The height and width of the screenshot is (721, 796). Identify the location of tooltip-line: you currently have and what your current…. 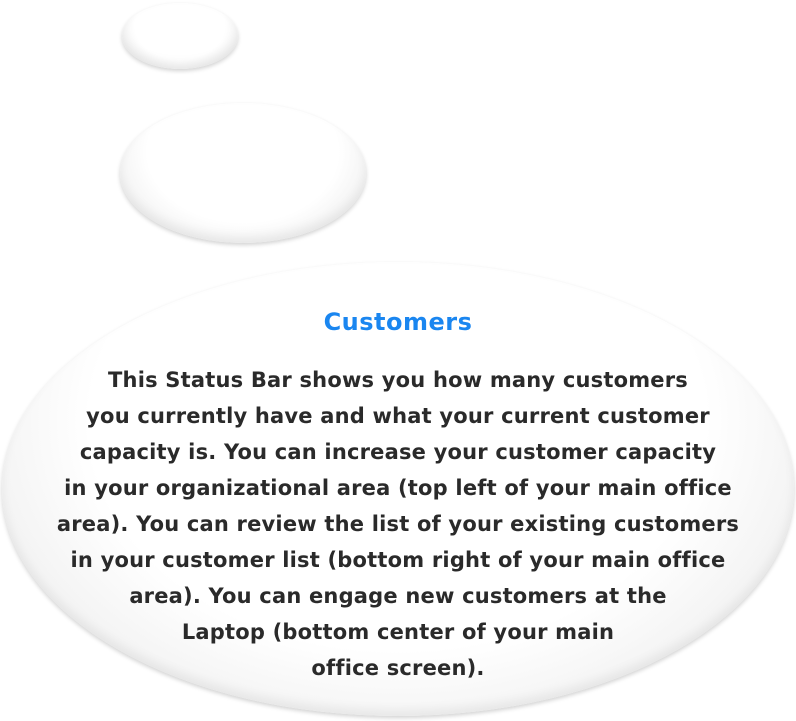
(398, 416).